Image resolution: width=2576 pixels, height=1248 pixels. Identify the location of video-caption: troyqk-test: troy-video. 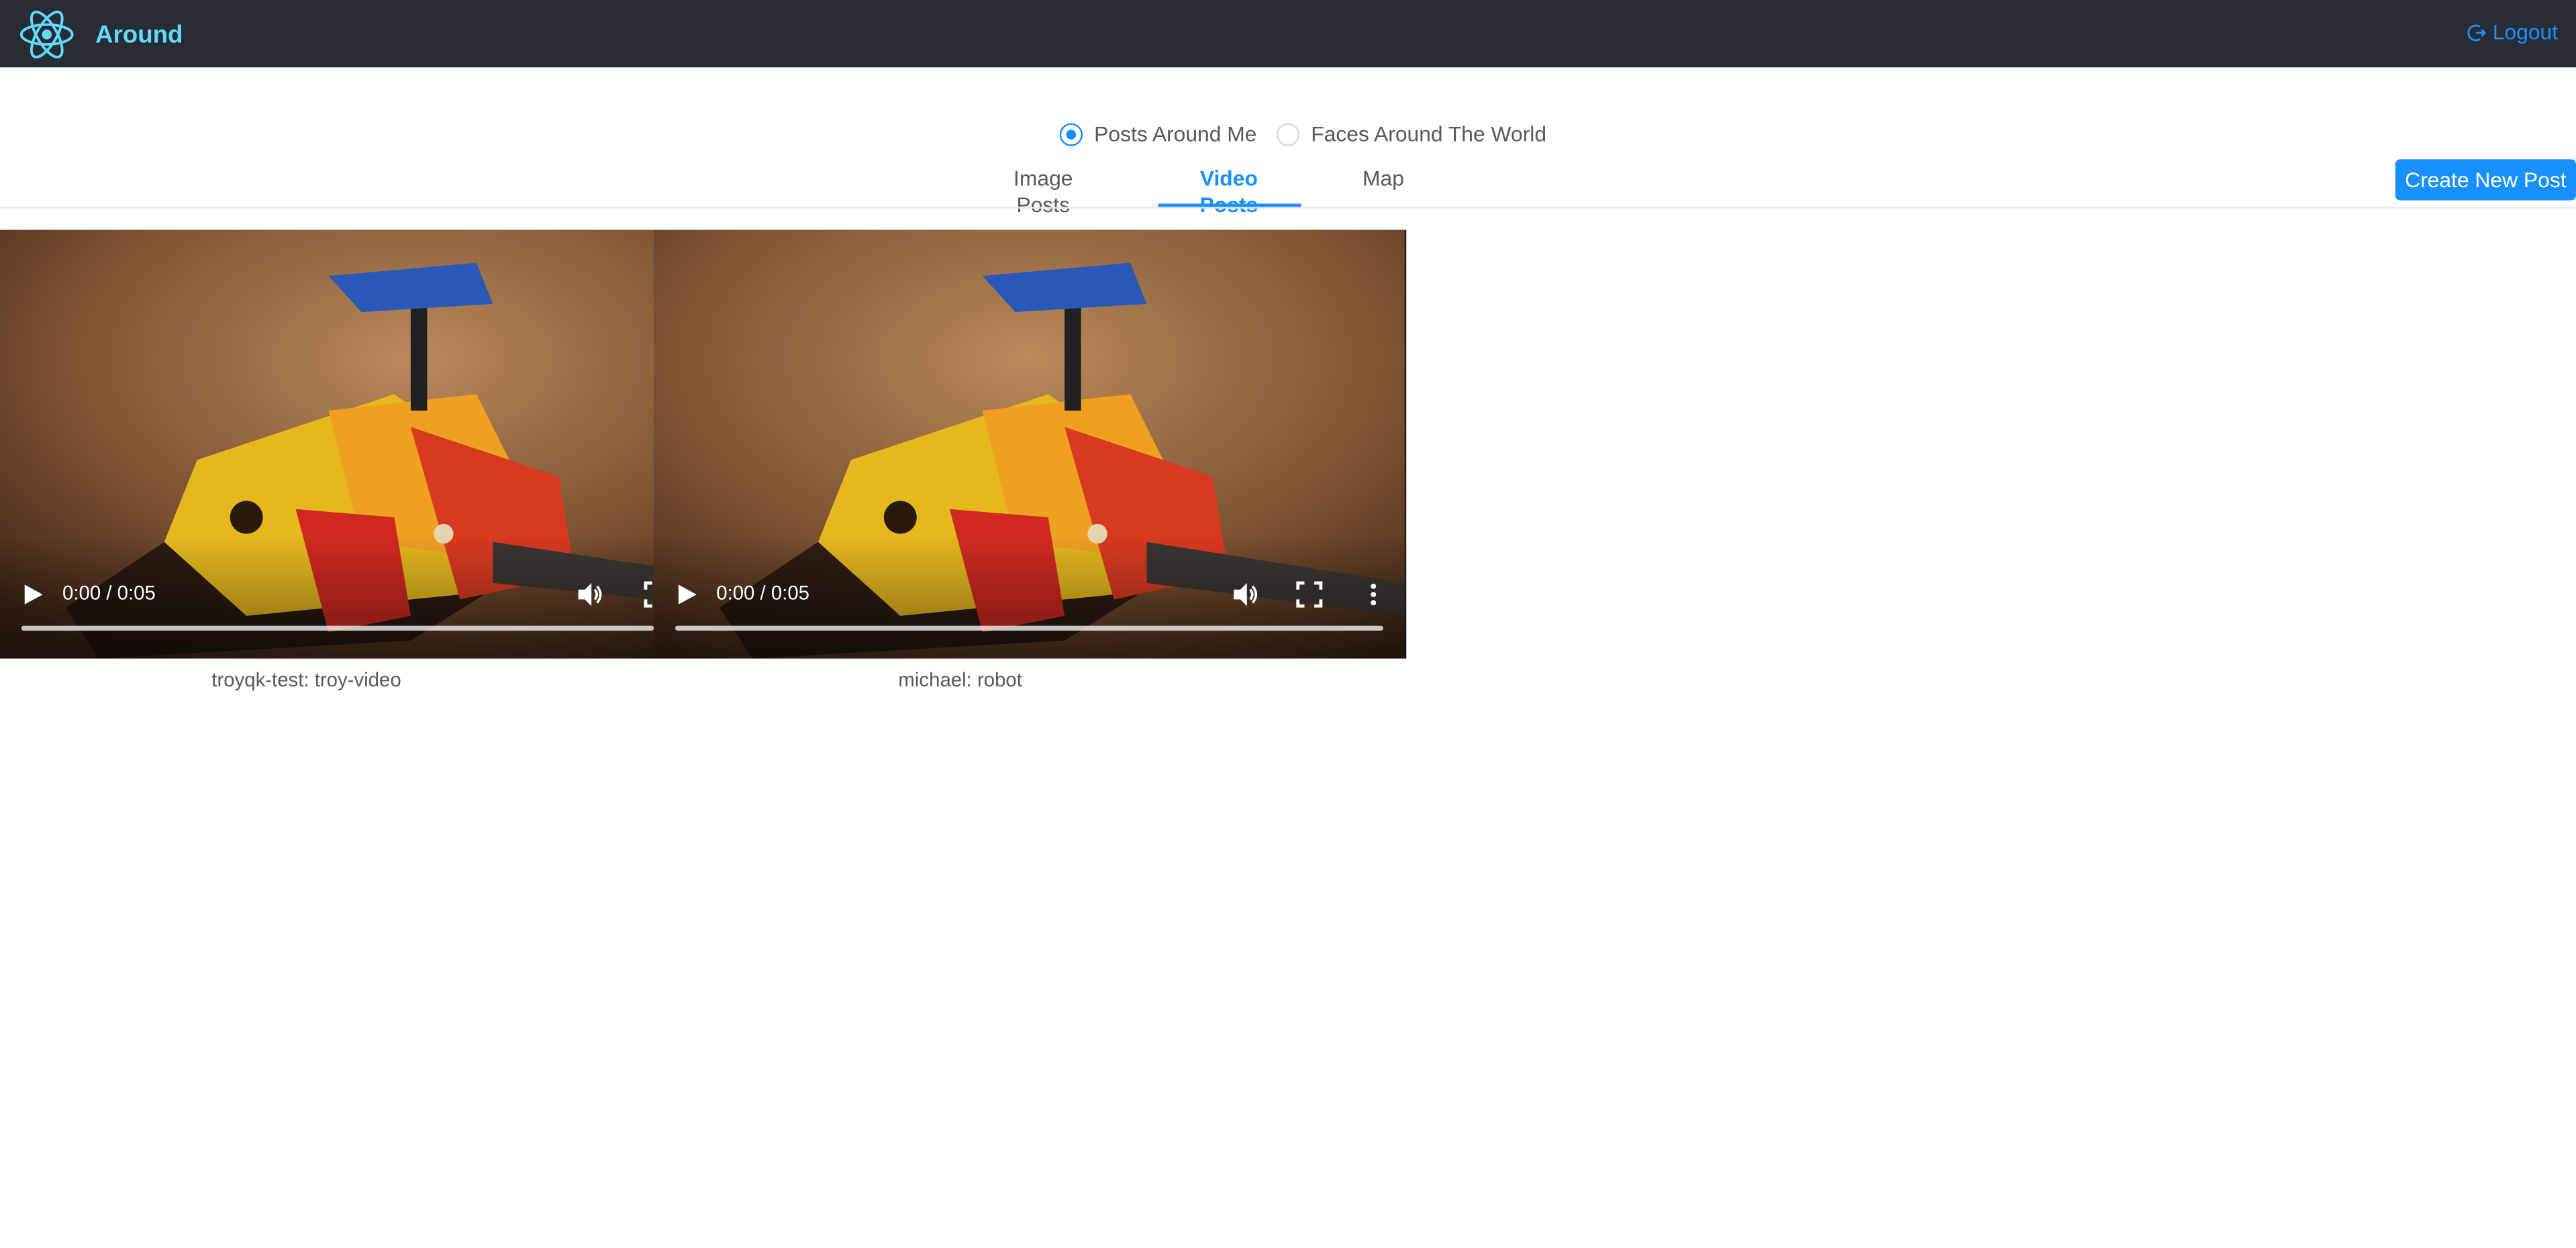
(306, 680).